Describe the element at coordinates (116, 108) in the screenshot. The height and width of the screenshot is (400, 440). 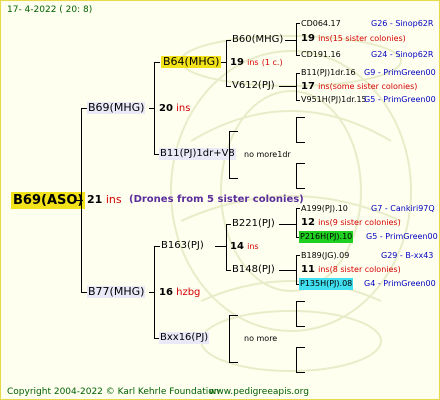
I see `gen1-upper-id: B69(MHG)` at that location.